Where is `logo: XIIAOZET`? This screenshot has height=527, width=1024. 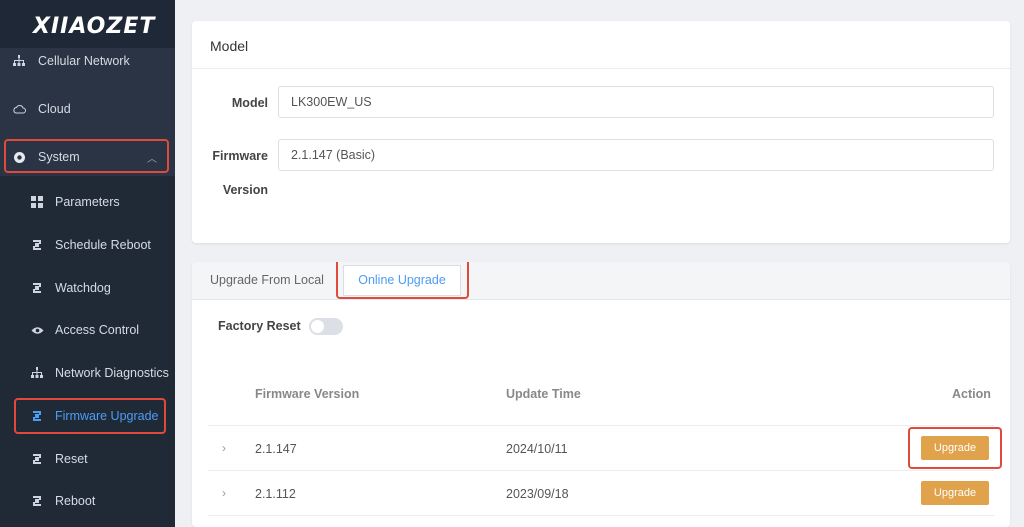
logo: XIIAOZET is located at coordinates (87, 24).